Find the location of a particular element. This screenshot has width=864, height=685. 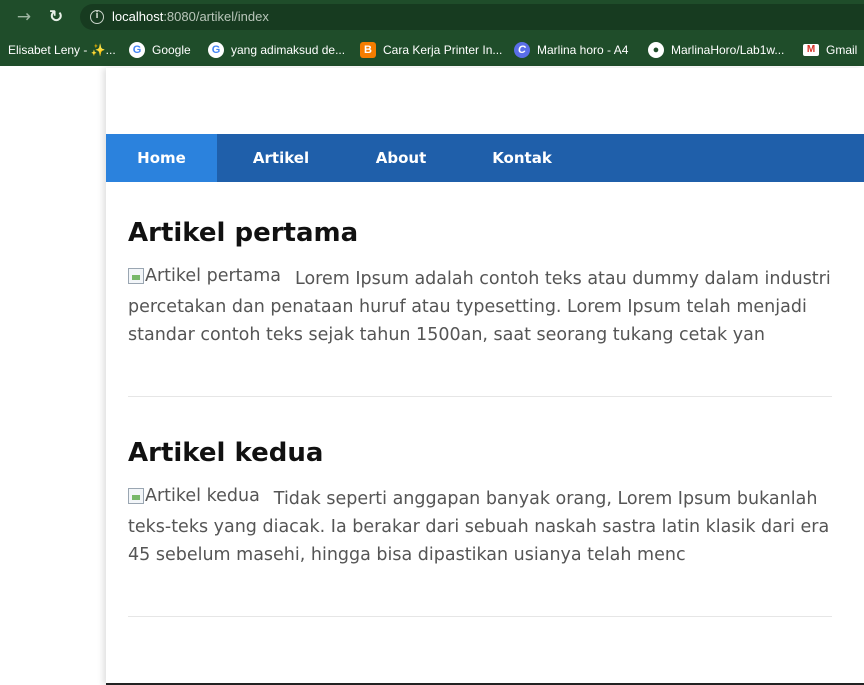

image-alt-text: Artikel kedua is located at coordinates (202, 496).